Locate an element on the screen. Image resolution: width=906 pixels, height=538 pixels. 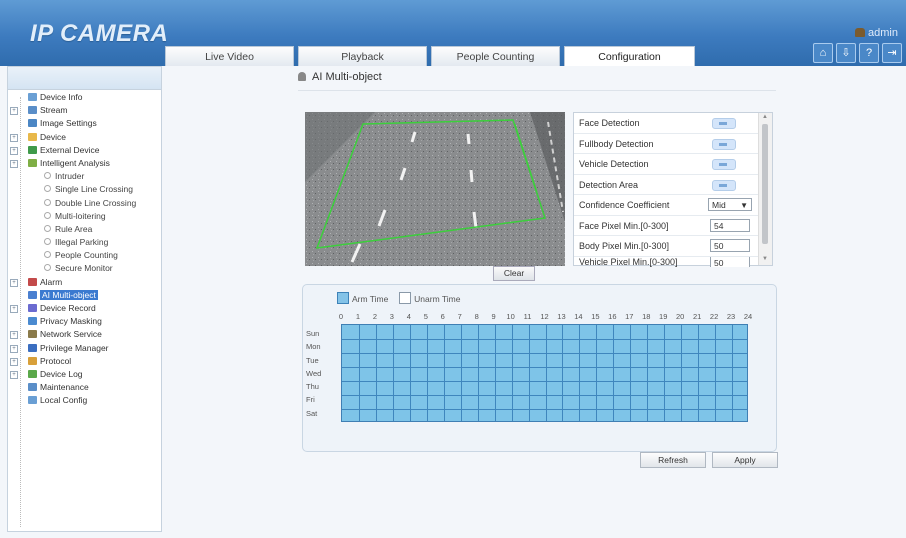
apply-button: Apply is located at coordinates (745, 460).